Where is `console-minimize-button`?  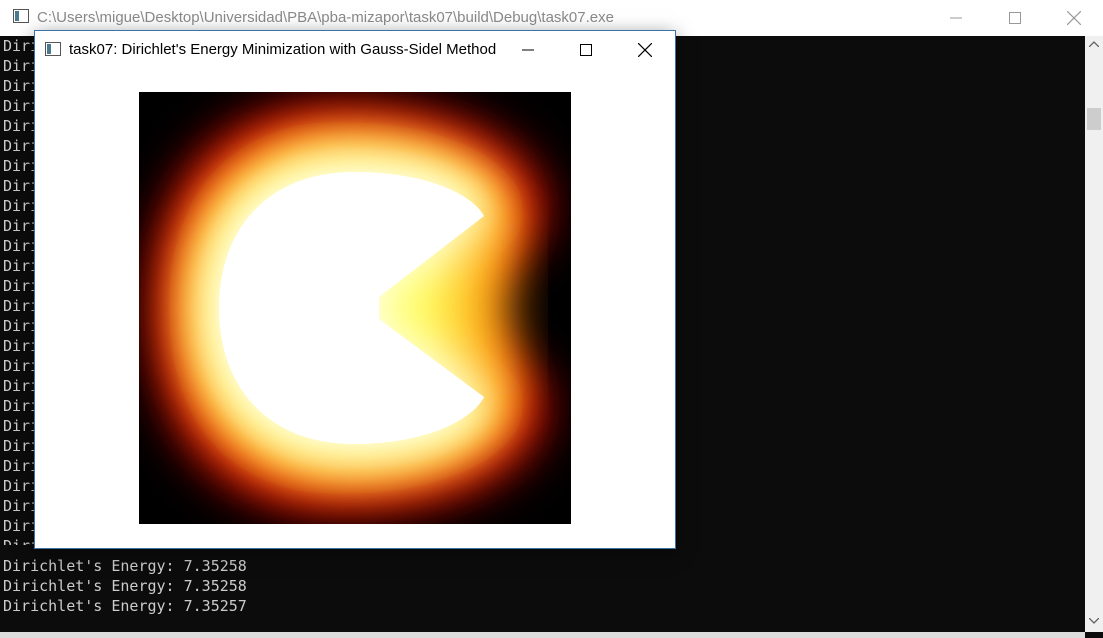
console-minimize-button is located at coordinates (956, 18).